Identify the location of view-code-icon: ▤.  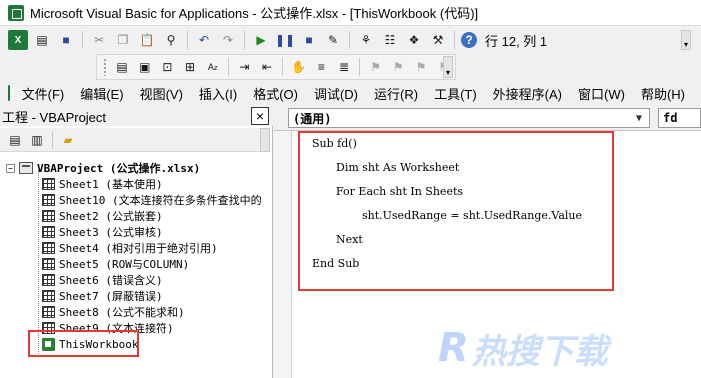
(15, 140).